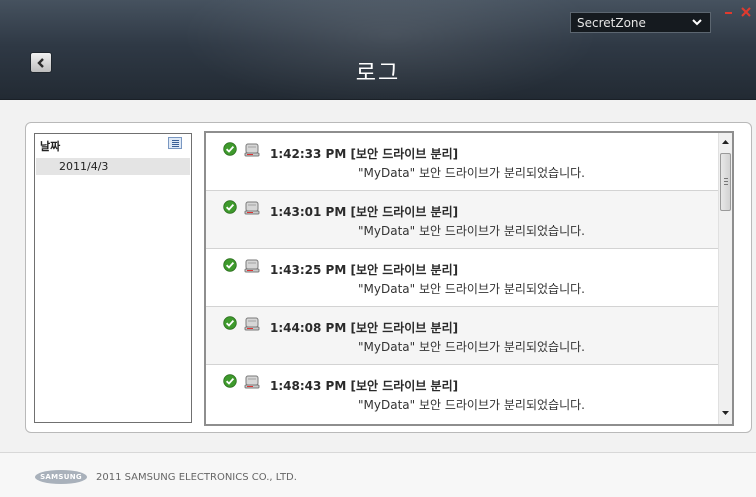 The image size is (756, 497). What do you see at coordinates (175, 143) in the screenshot?
I see `list-view-icon` at bounding box center [175, 143].